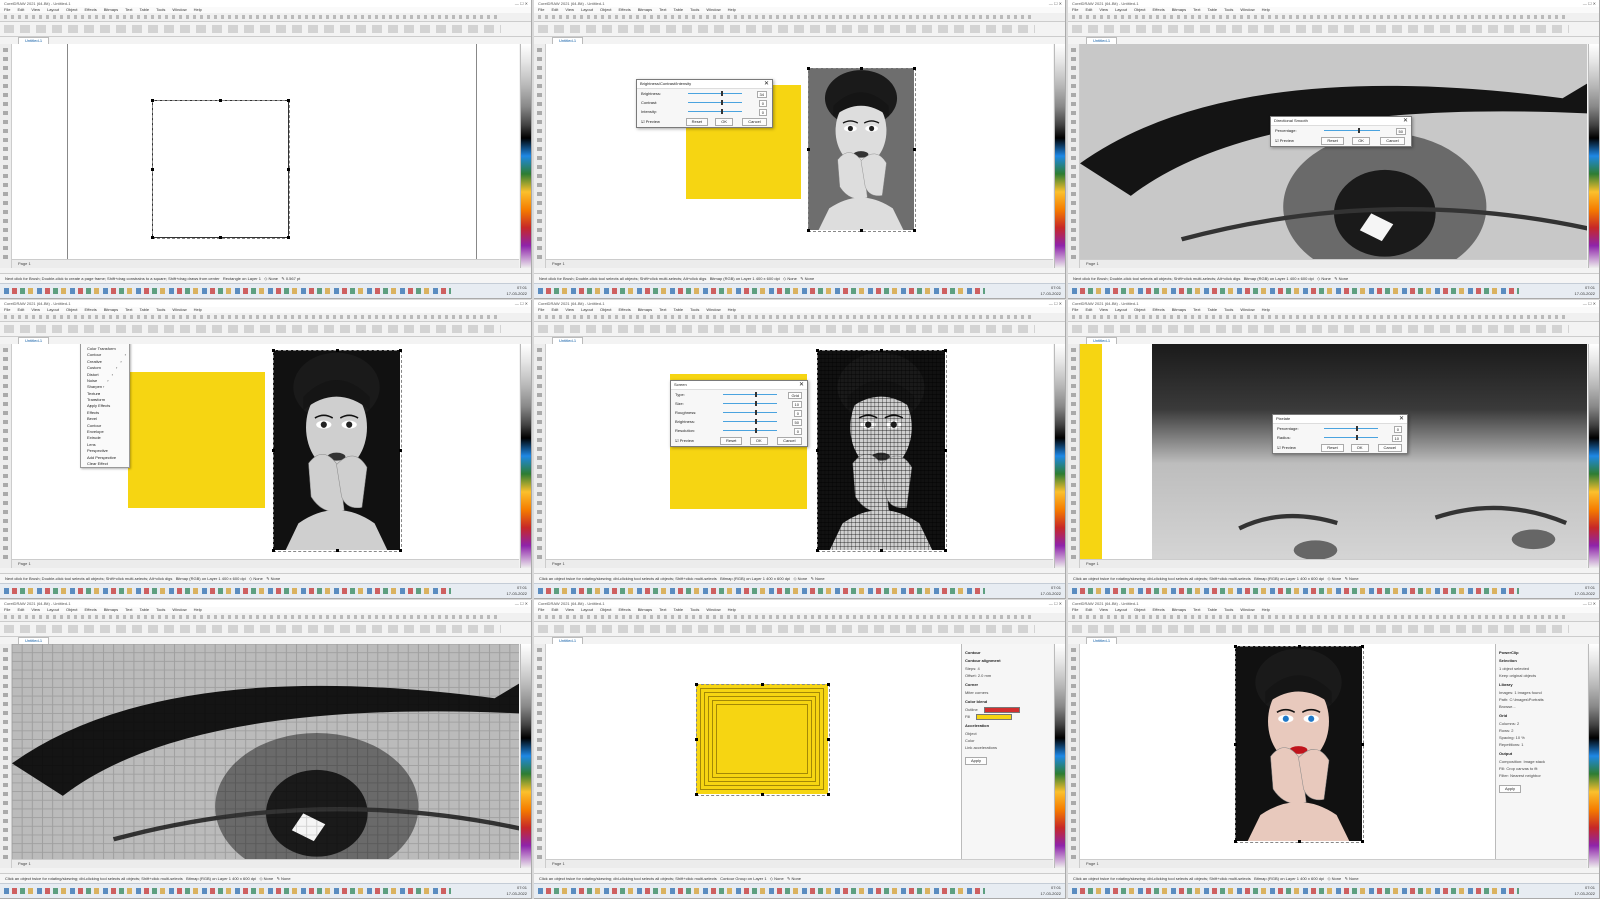 Image resolution: width=1600 pixels, height=899 pixels. What do you see at coordinates (994, 716) in the screenshot?
I see `fill-color-picker` at bounding box center [994, 716].